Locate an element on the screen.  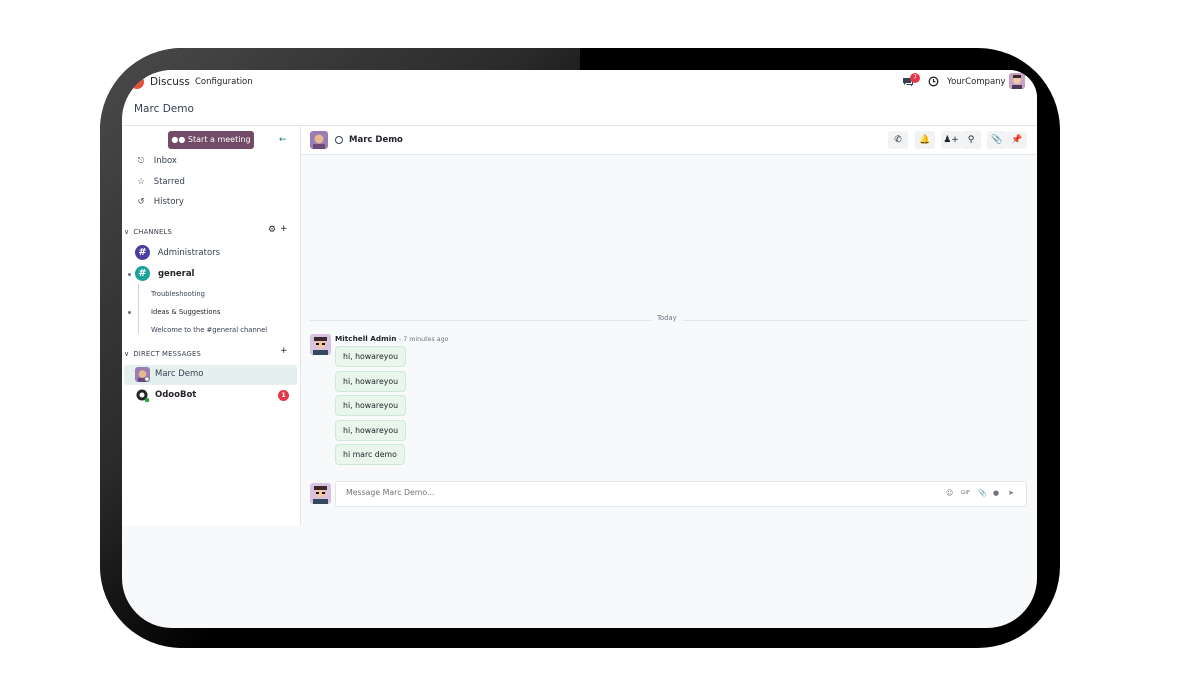
sidebar-item-starred: ☆ Starred is located at coordinates (160, 185).